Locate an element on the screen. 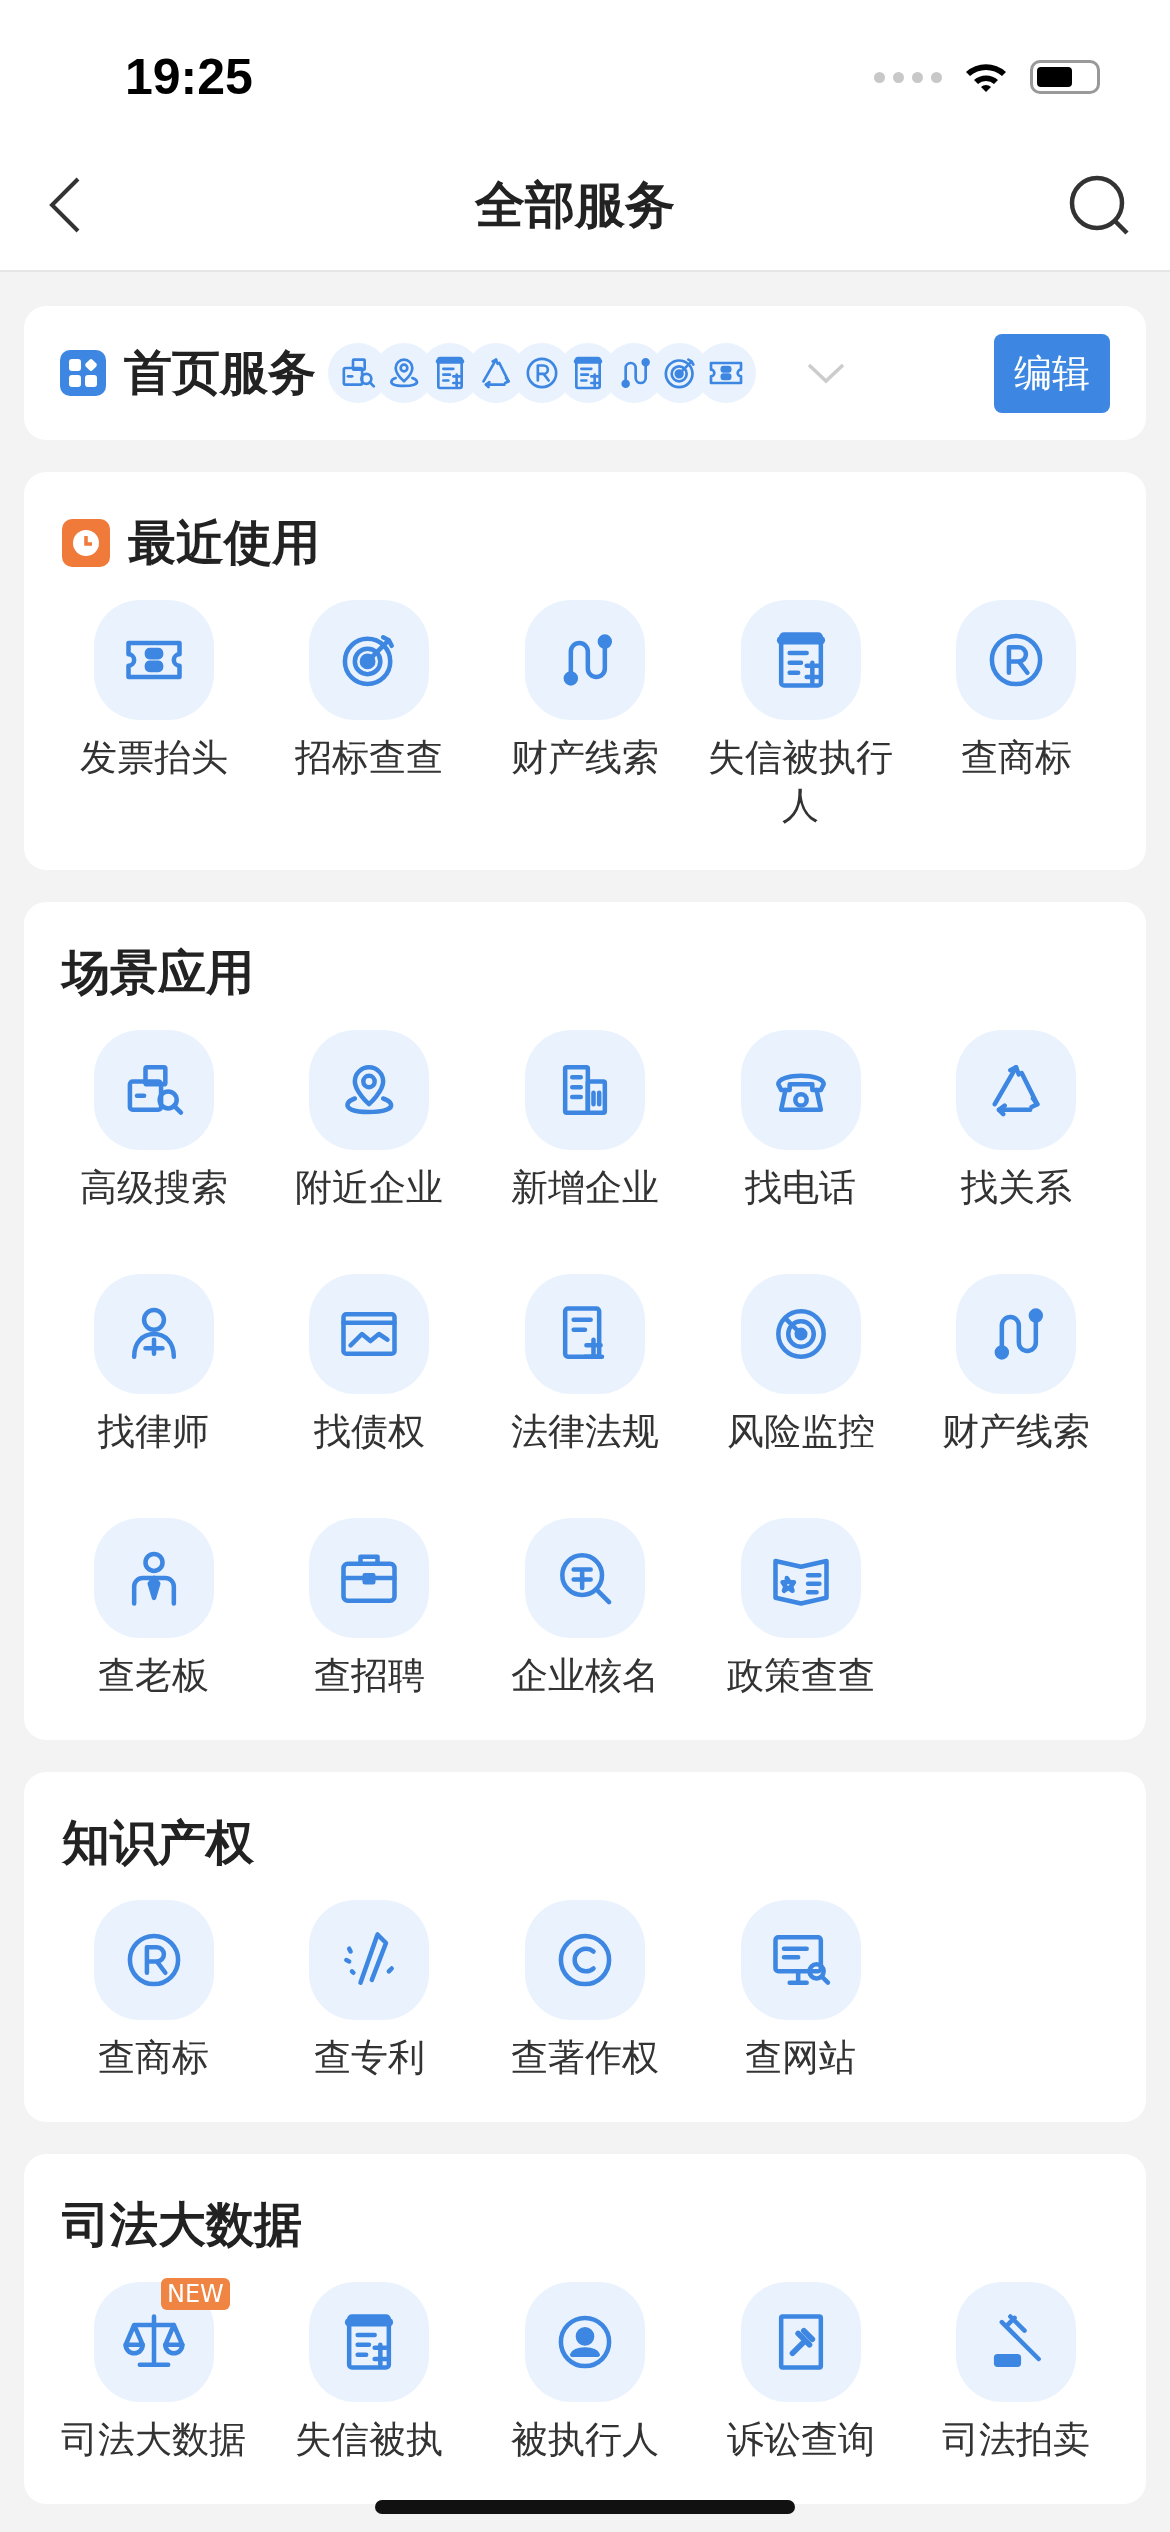 This screenshot has height=2532, width=1170. service-label: 司法拍卖 is located at coordinates (1016, 2440).